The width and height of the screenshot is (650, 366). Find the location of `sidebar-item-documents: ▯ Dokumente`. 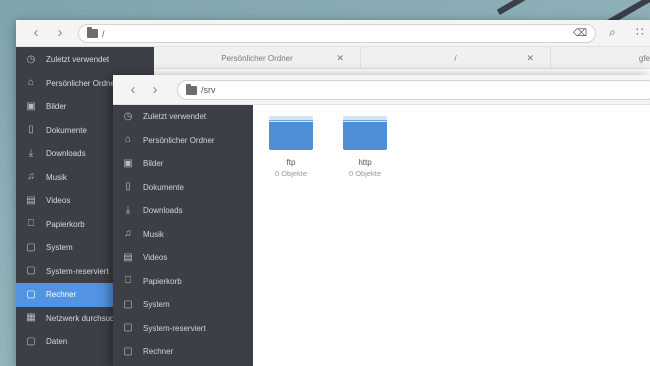

sidebar-item-documents: ▯ Dokumente is located at coordinates (183, 188).